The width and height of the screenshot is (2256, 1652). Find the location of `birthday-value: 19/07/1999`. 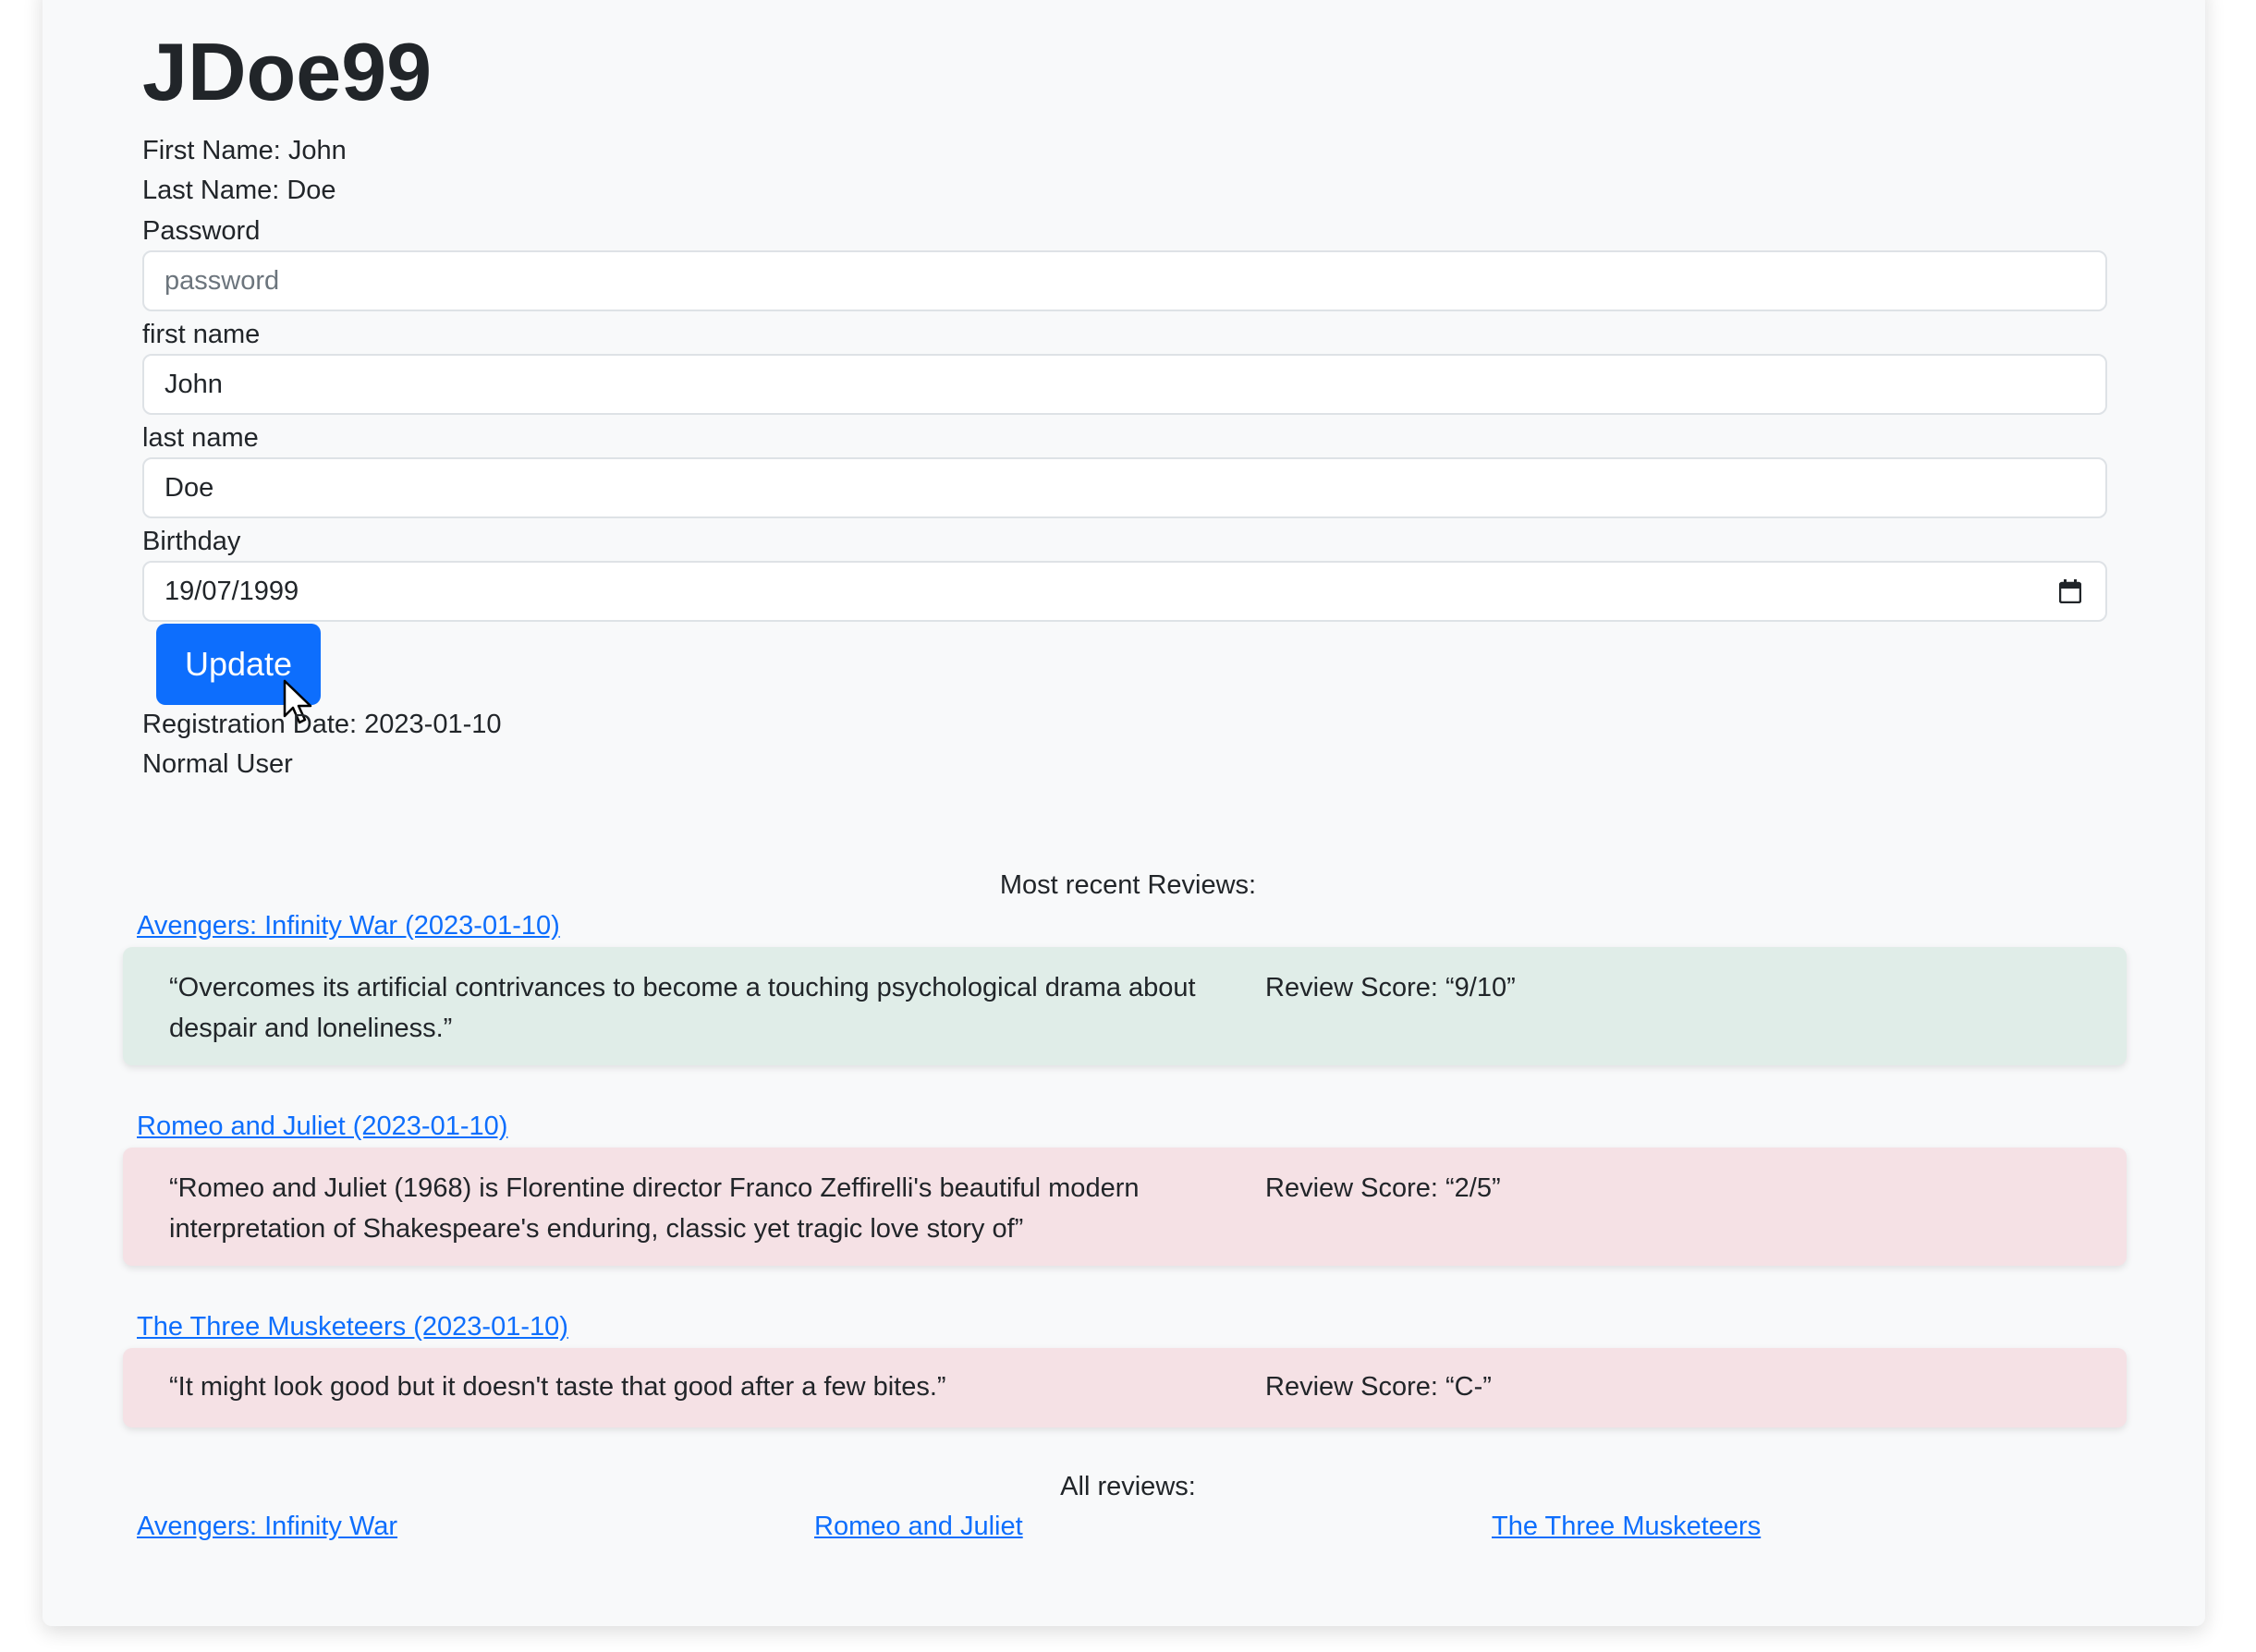

birthday-value: 19/07/1999 is located at coordinates (232, 591).